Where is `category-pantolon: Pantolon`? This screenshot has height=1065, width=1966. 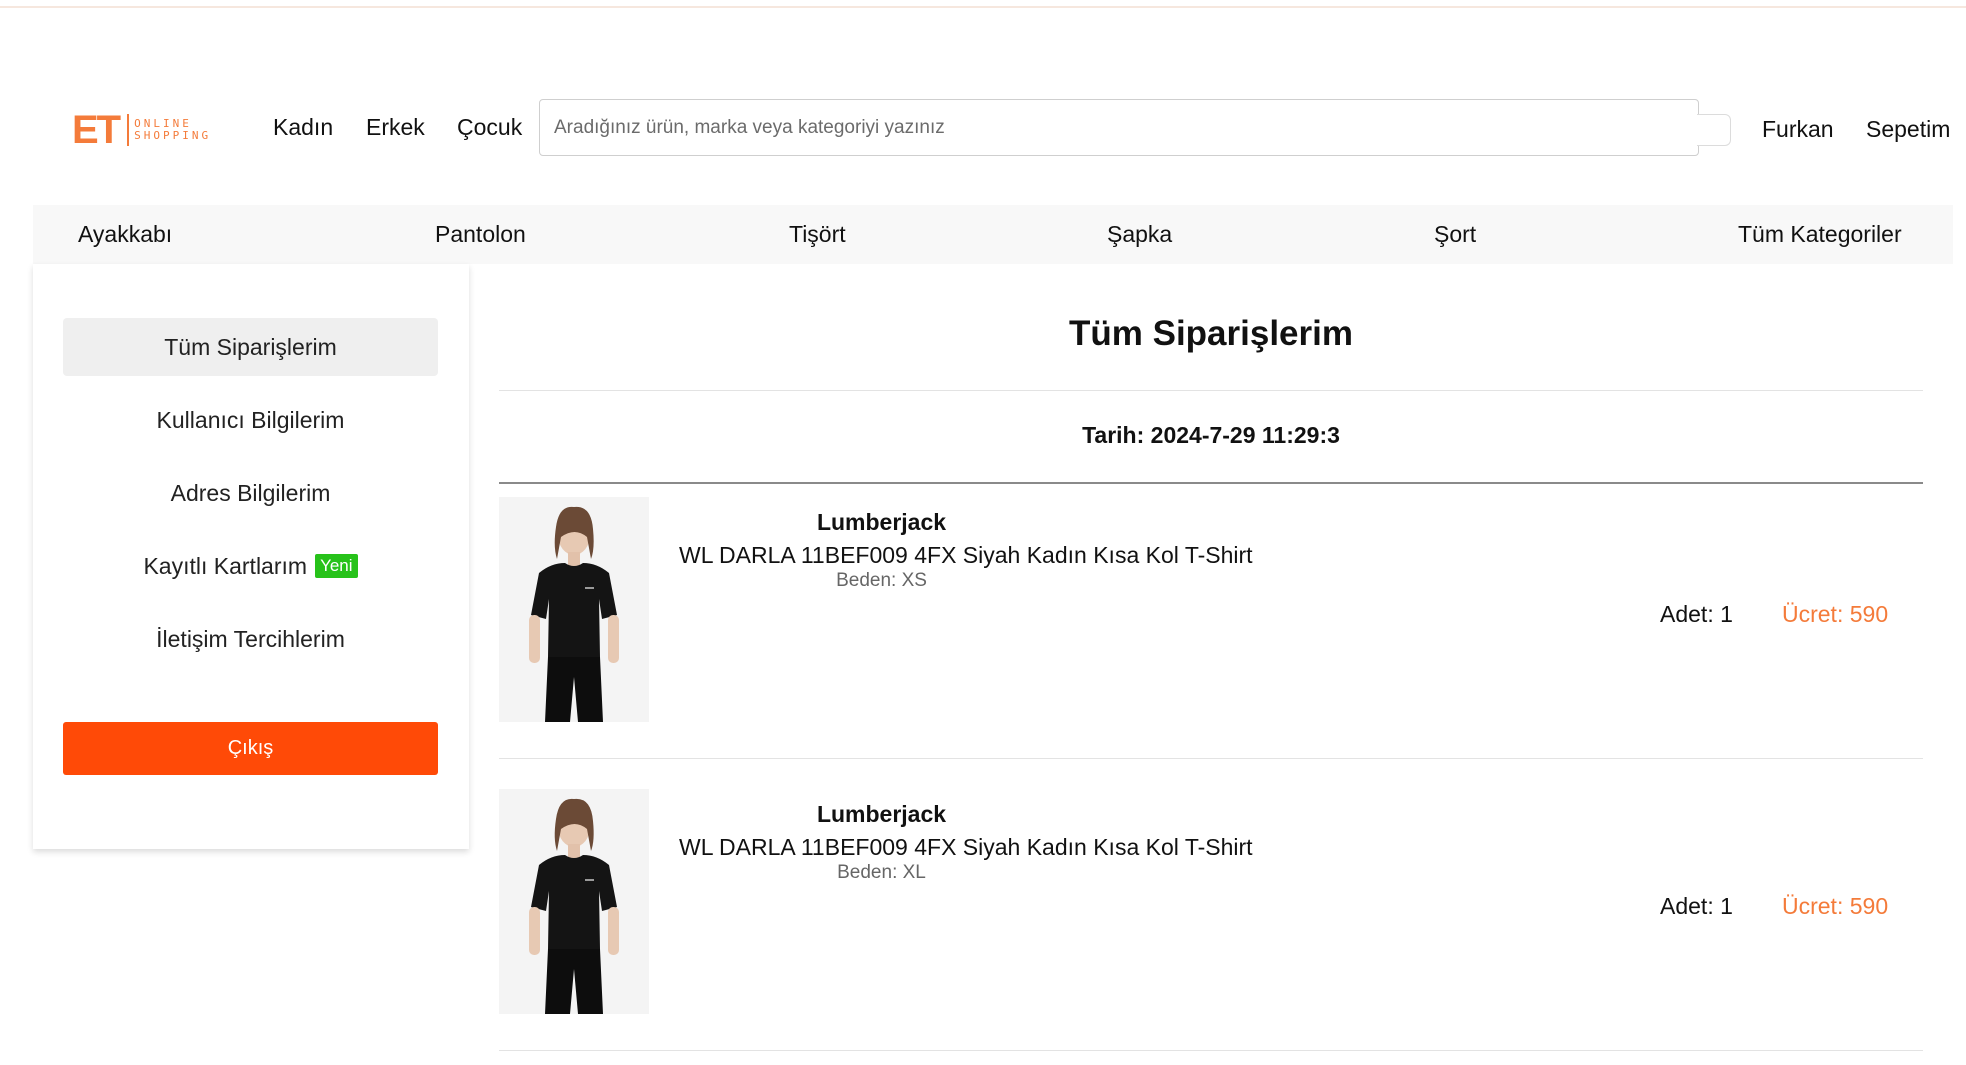
category-pantolon: Pantolon is located at coordinates (480, 234).